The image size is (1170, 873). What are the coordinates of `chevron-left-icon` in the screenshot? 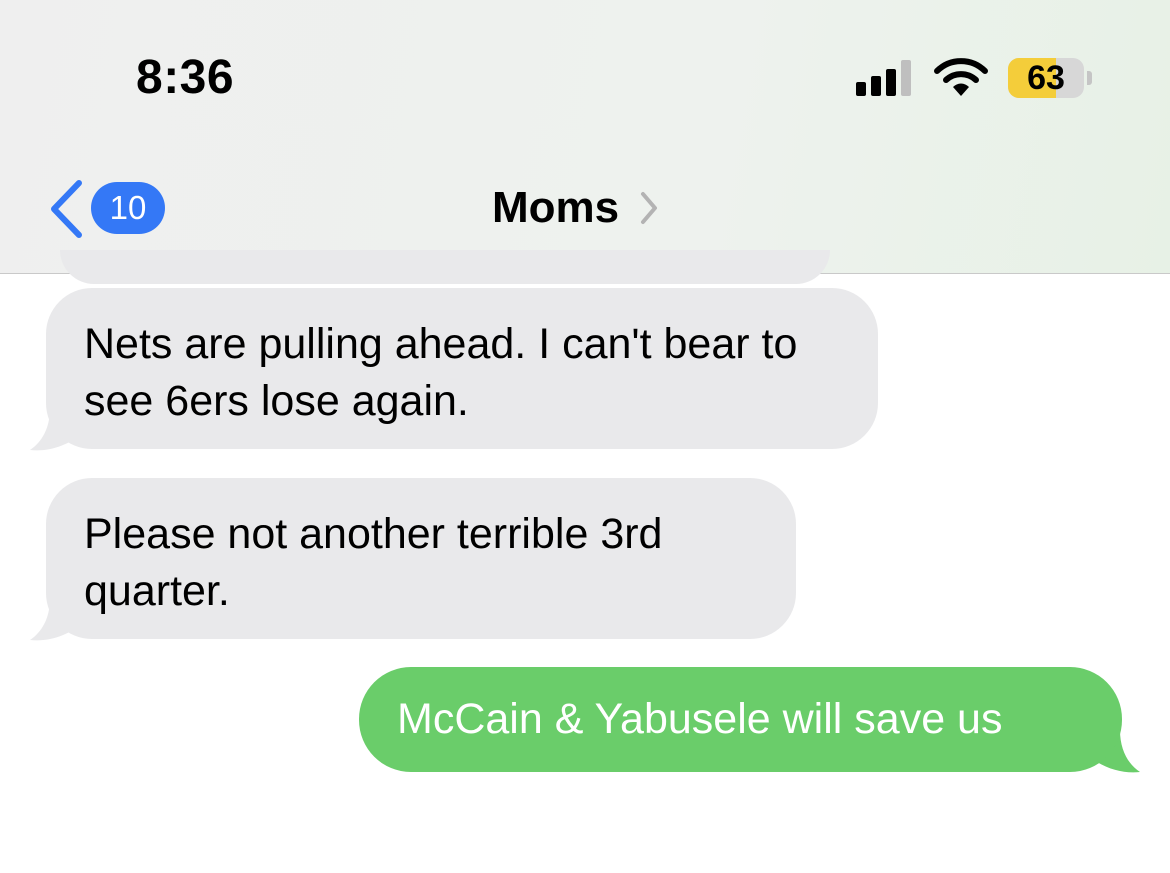 It's located at (66, 209).